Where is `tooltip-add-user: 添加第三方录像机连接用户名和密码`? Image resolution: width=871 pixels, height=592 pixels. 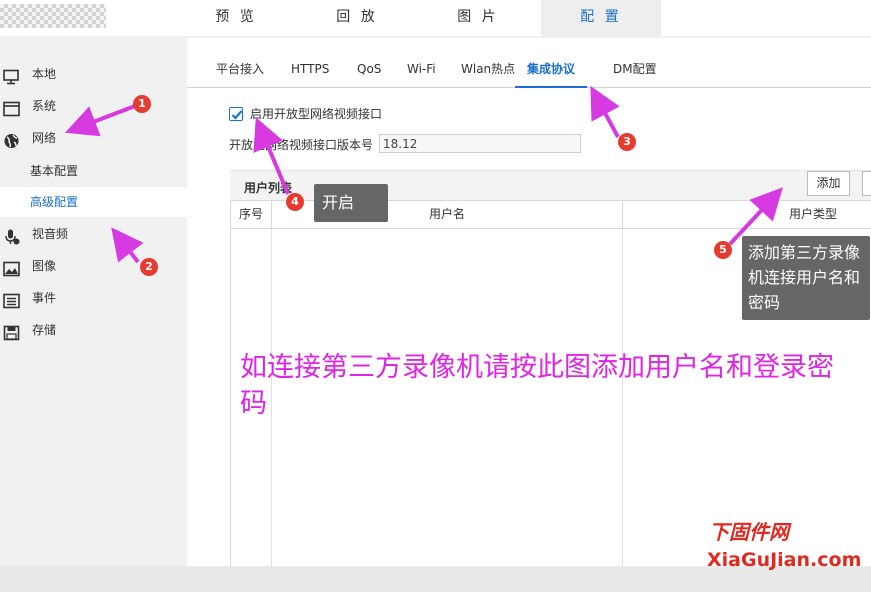 tooltip-add-user: 添加第三方录像机连接用户名和密码 is located at coordinates (806, 278).